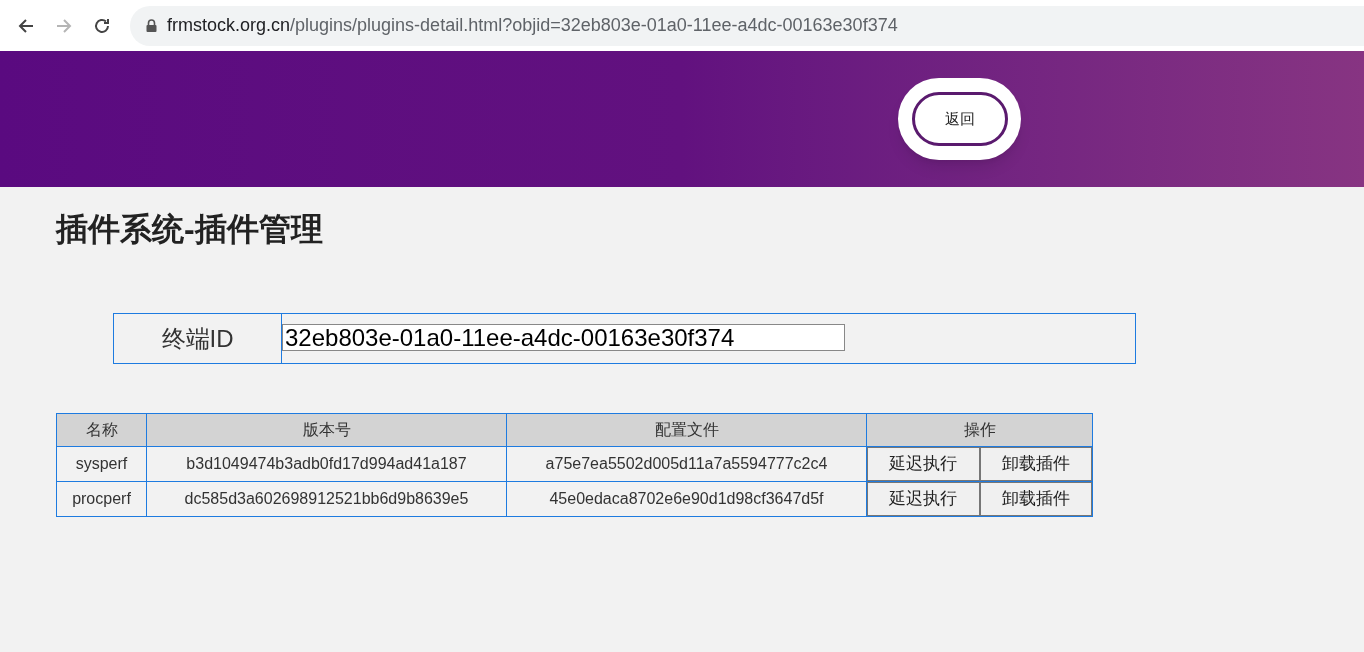 This screenshot has width=1364, height=652. Describe the element at coordinates (594, 25) in the screenshot. I see `url-path: /plugins/plugins-detail.html?objid=32eb803e-01a0-11ee-a4dc-00163e30f374` at that location.